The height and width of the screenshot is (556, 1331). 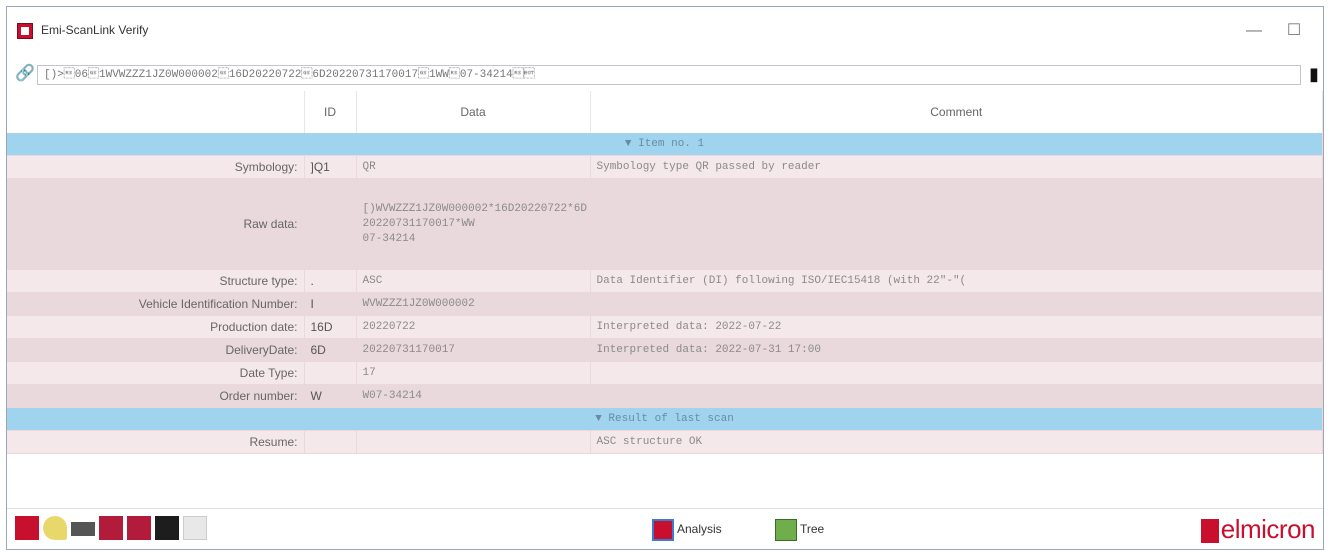 What do you see at coordinates (786, 529) in the screenshot?
I see `tree-icon` at bounding box center [786, 529].